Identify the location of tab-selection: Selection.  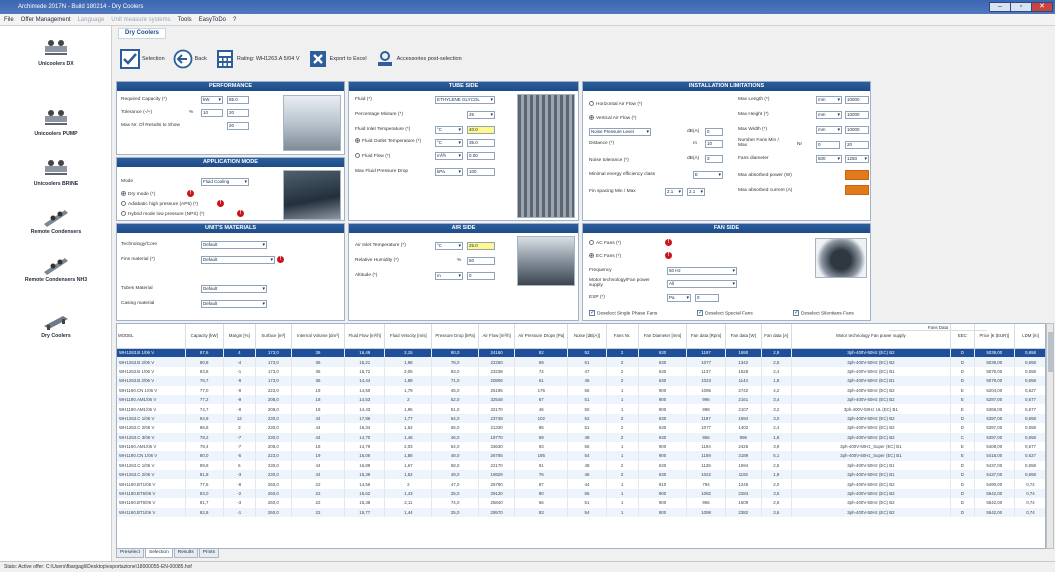
(159, 553).